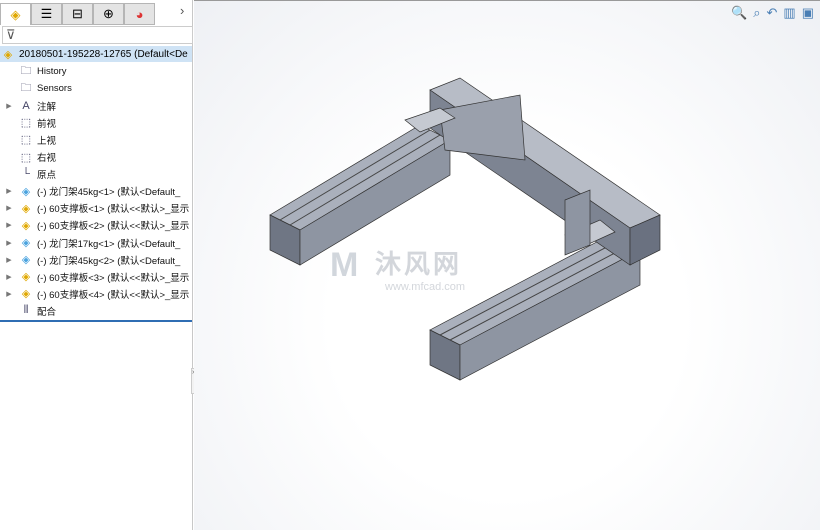 The width and height of the screenshot is (820, 530). Describe the element at coordinates (103, 54) in the screenshot. I see `root-label: 20180501-195228-12765 (Default<De` at that location.